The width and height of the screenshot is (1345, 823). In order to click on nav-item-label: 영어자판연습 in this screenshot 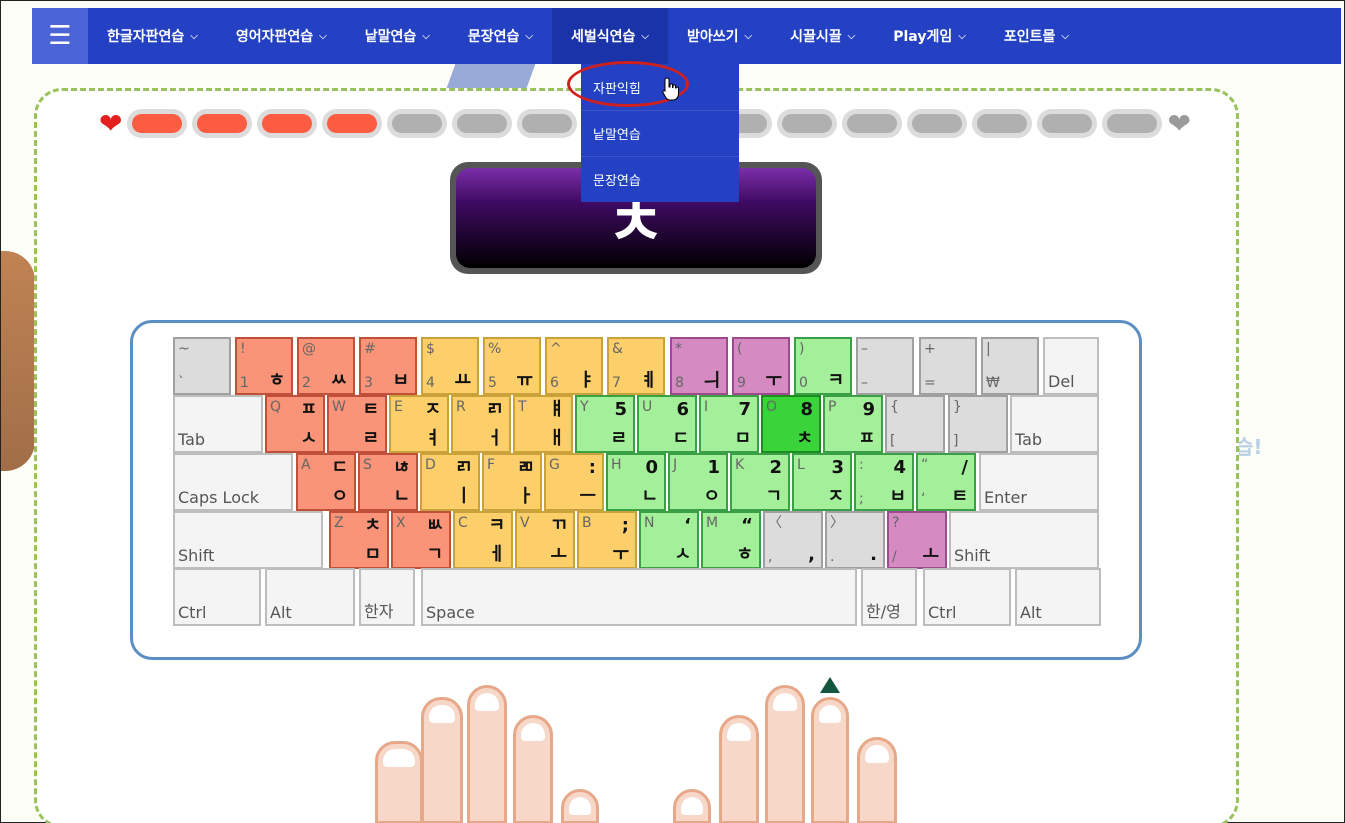, I will do `click(274, 37)`.